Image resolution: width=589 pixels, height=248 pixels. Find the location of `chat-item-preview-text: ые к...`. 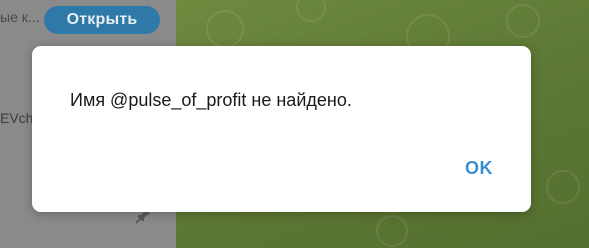

chat-item-preview-text: ые к... is located at coordinates (20, 17).